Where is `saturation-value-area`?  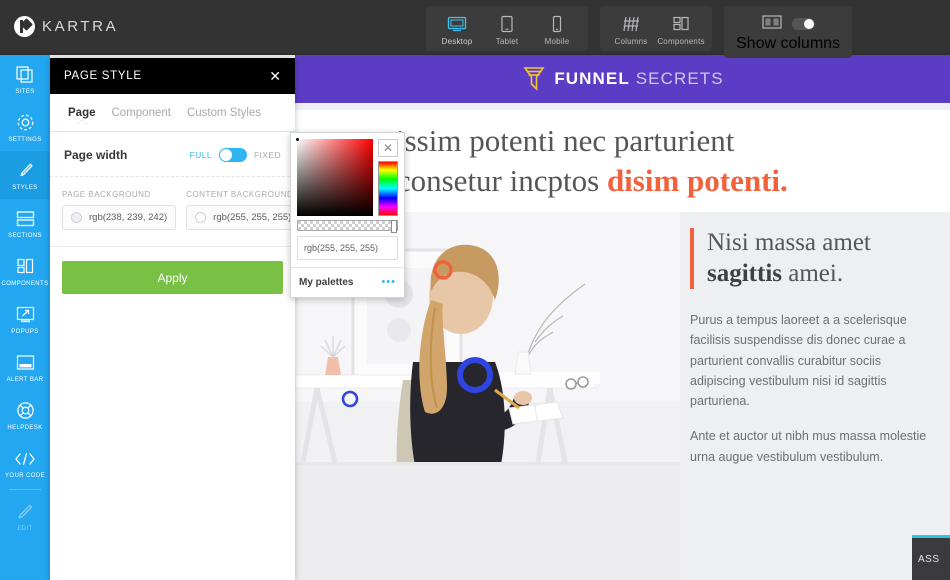 saturation-value-area is located at coordinates (334, 176).